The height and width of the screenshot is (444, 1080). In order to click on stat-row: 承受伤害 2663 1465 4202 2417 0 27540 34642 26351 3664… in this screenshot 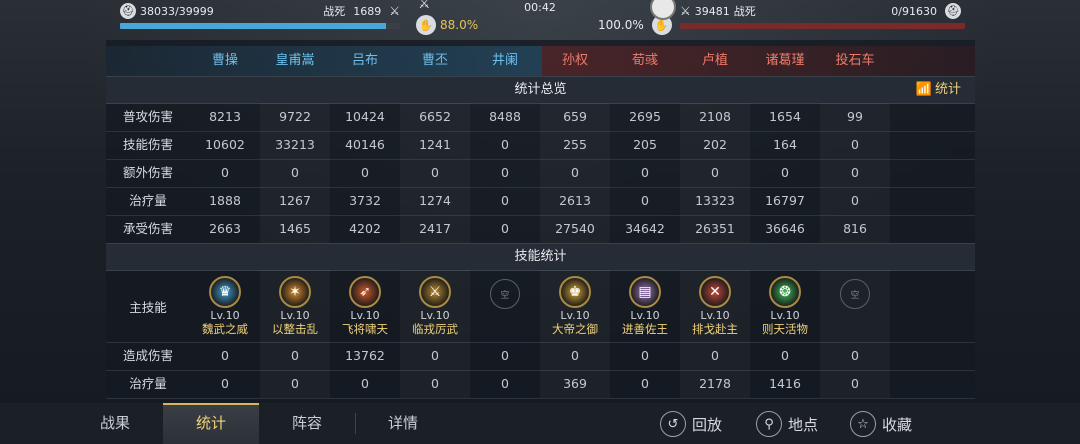, I will do `click(540, 229)`.